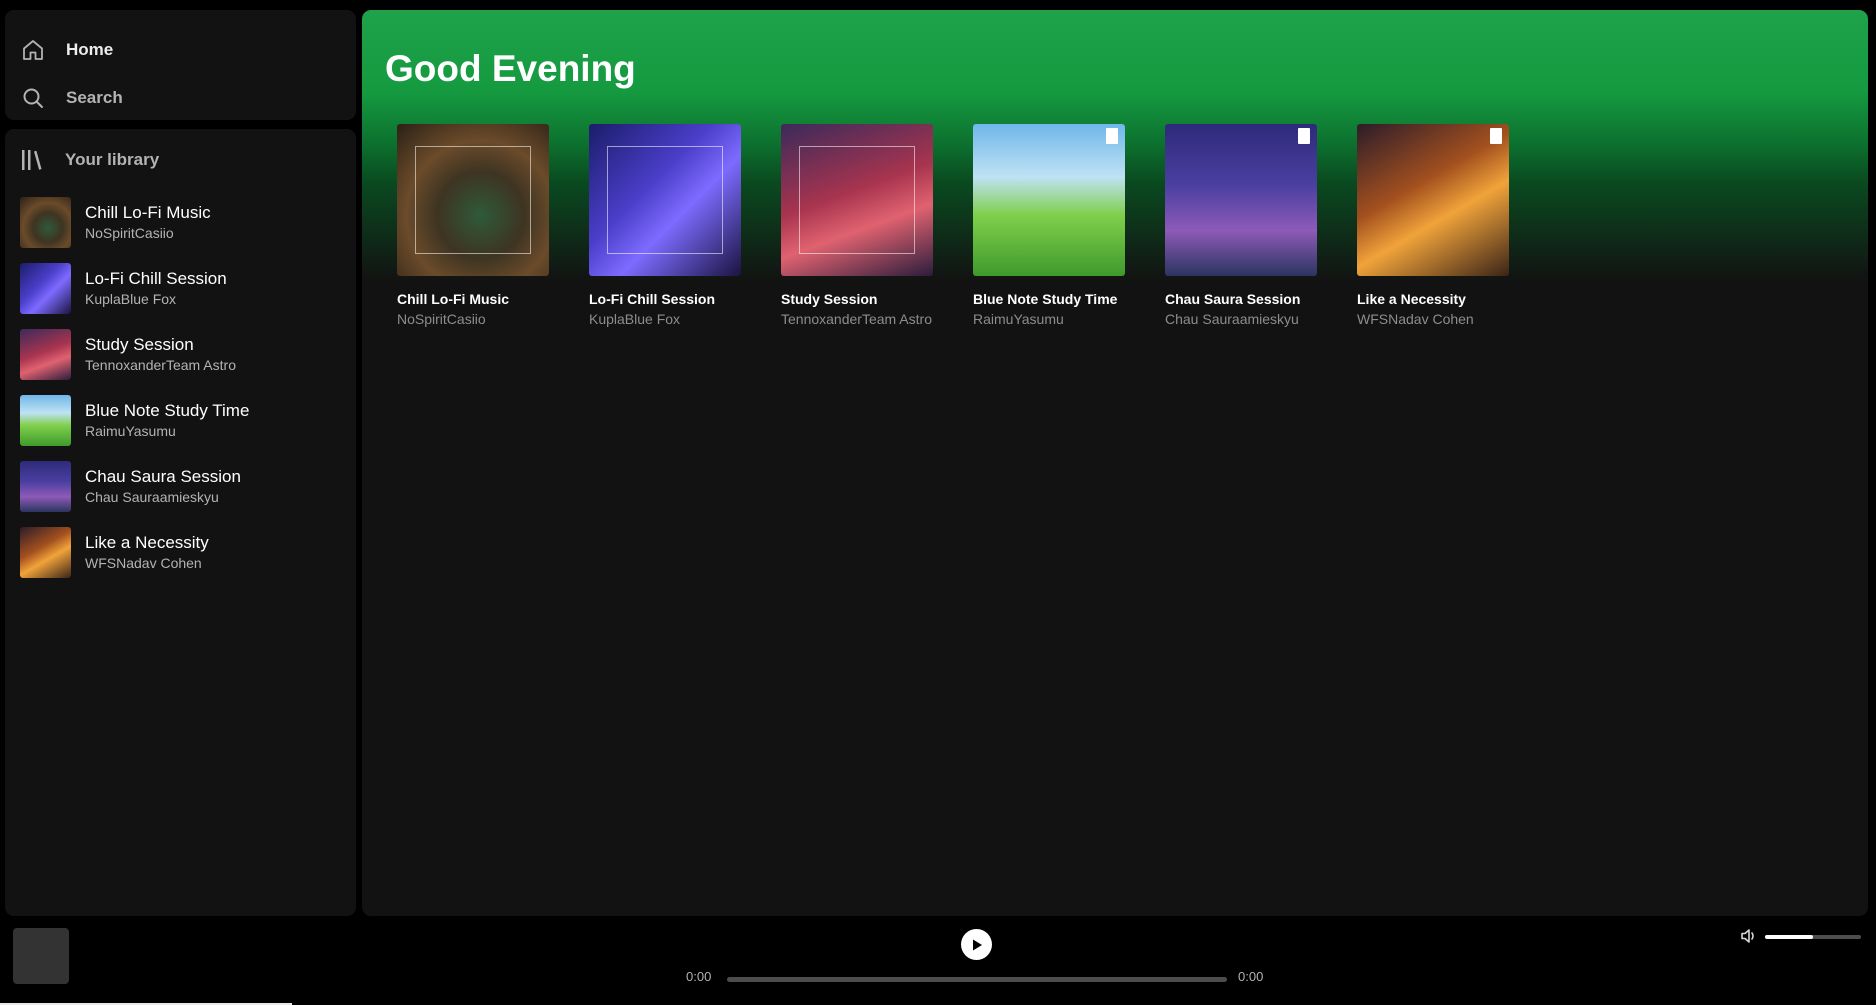 Image resolution: width=1876 pixels, height=1005 pixels. I want to click on library-item: Study Session TennoxanderTeam Astro, so click(180, 354).